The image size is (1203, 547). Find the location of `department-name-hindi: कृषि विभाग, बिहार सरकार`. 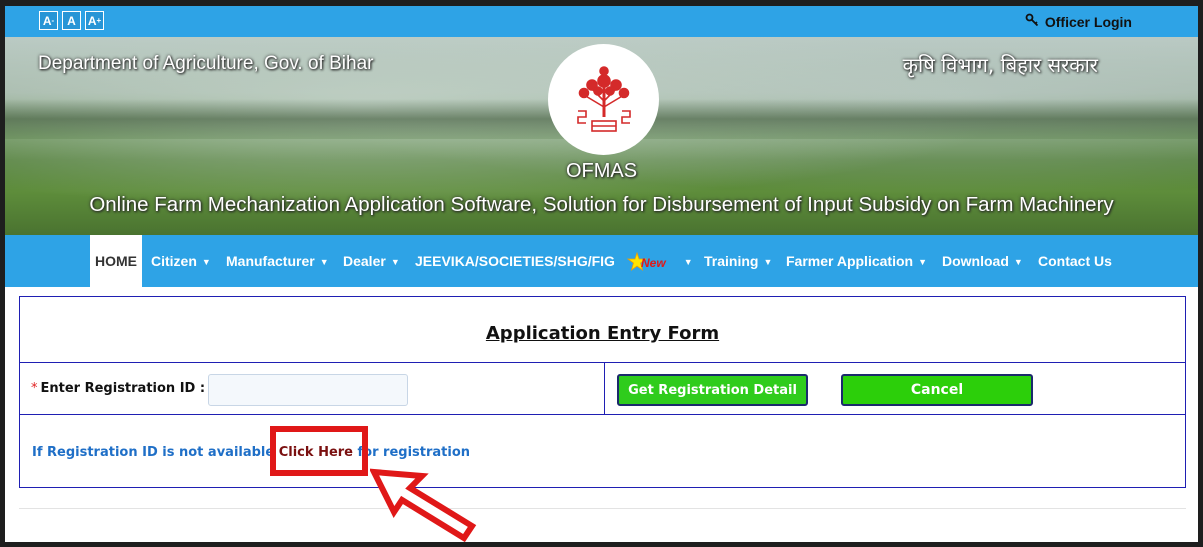

department-name-hindi: कृषि विभाग, बिहार सरकार is located at coordinates (1000, 65).